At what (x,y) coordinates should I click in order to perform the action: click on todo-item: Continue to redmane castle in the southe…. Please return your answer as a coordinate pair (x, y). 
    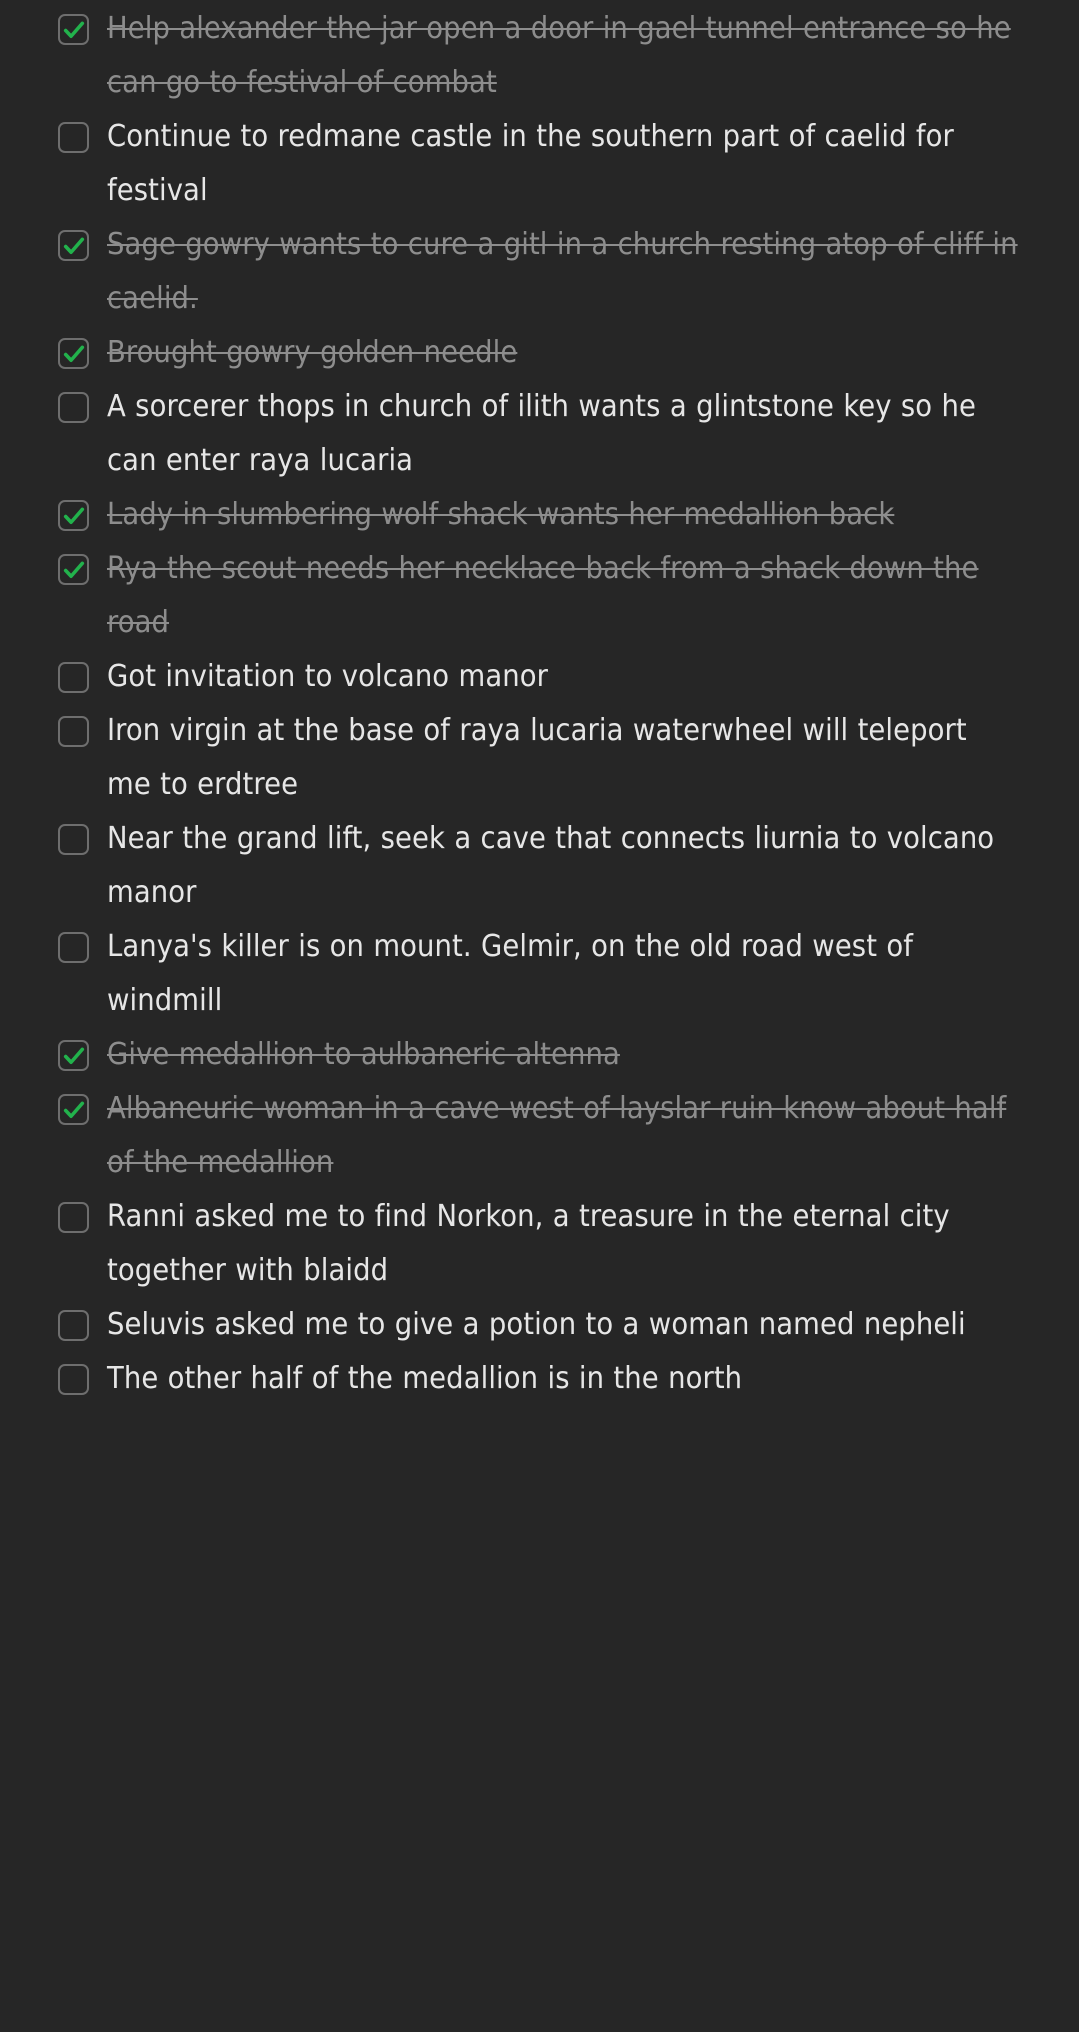
    Looking at the image, I should click on (539, 164).